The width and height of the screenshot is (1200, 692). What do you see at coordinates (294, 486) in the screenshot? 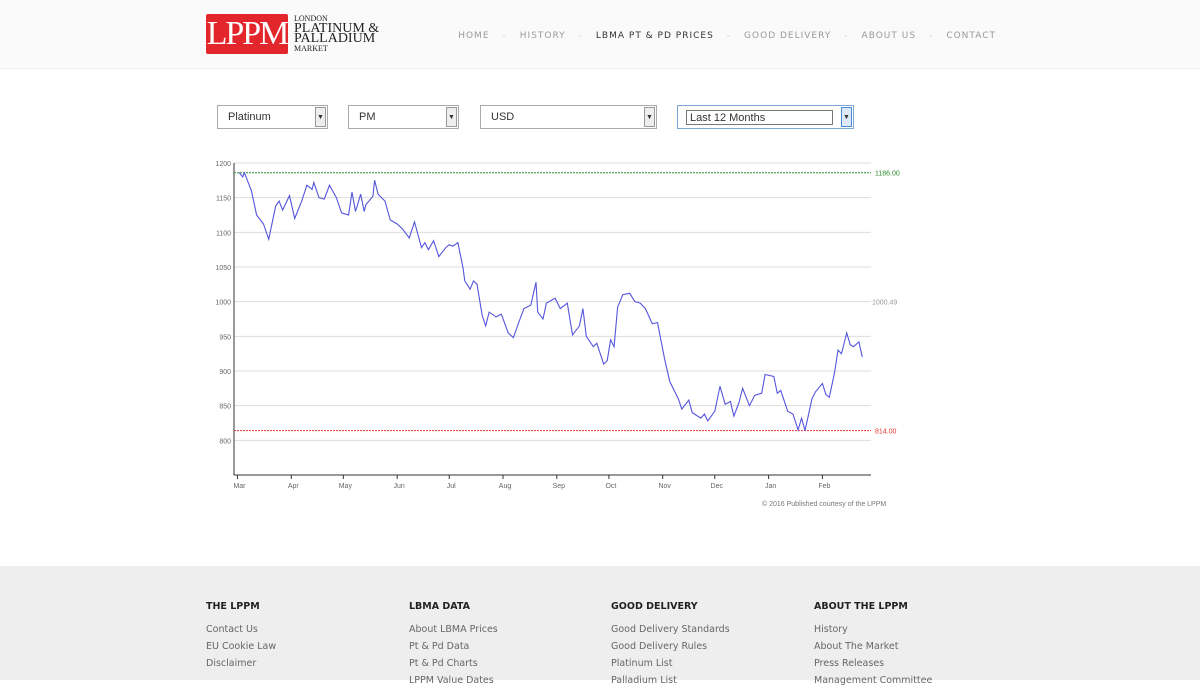
I see `x-tick-label: Apr` at bounding box center [294, 486].